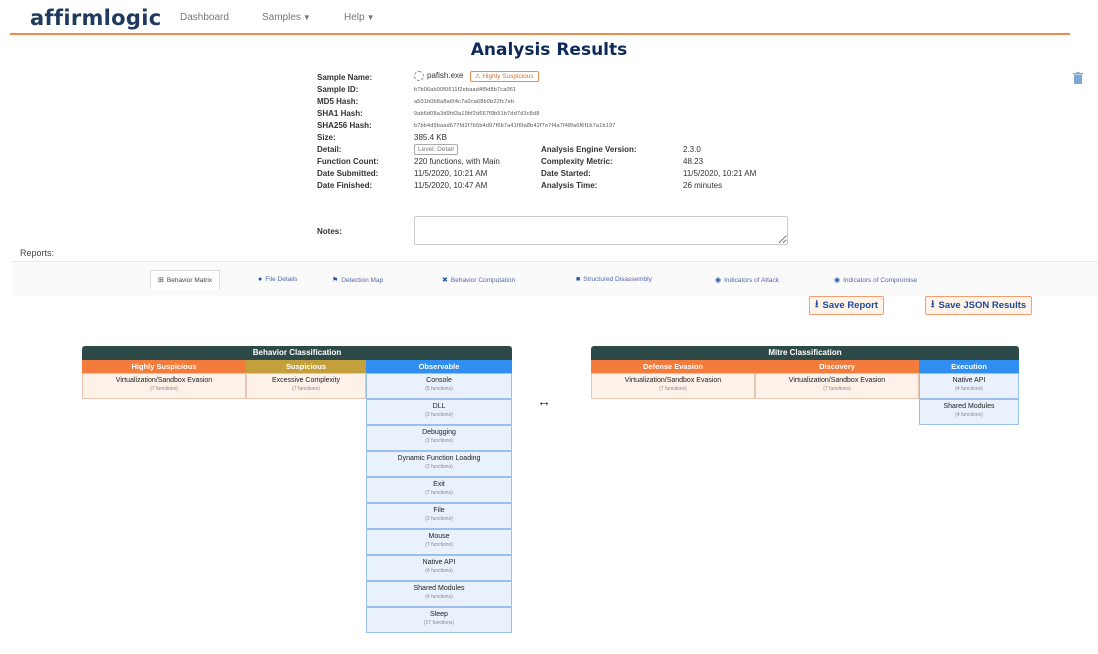 The width and height of the screenshot is (1098, 654). Describe the element at coordinates (718, 280) in the screenshot. I see `eye-icon: ◉` at that location.